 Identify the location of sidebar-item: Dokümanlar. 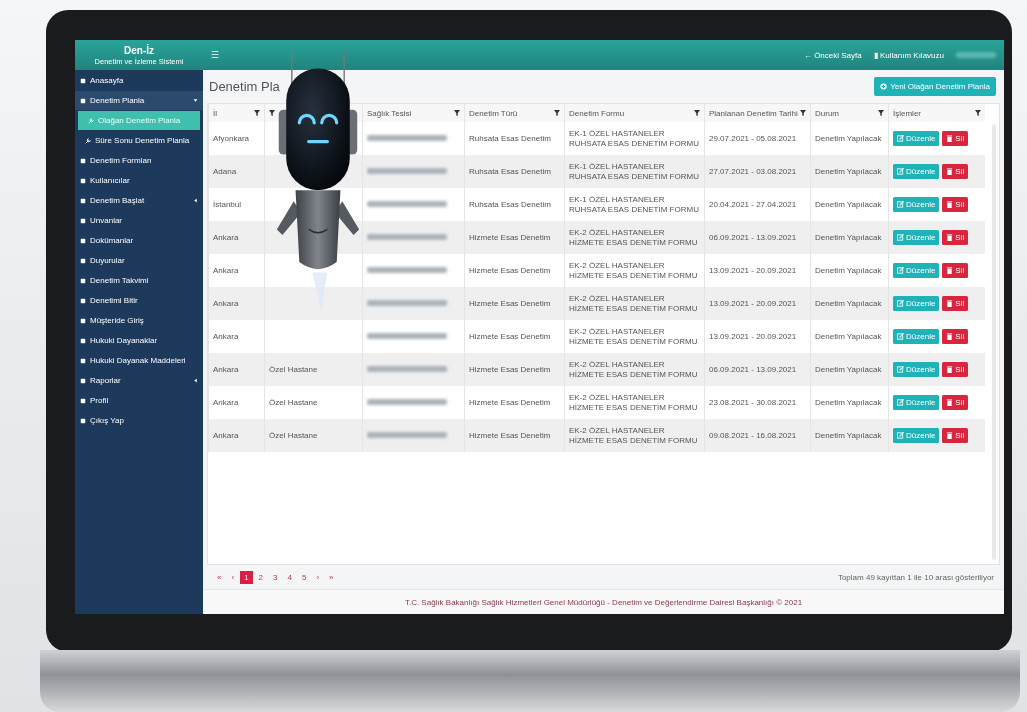
(139, 240).